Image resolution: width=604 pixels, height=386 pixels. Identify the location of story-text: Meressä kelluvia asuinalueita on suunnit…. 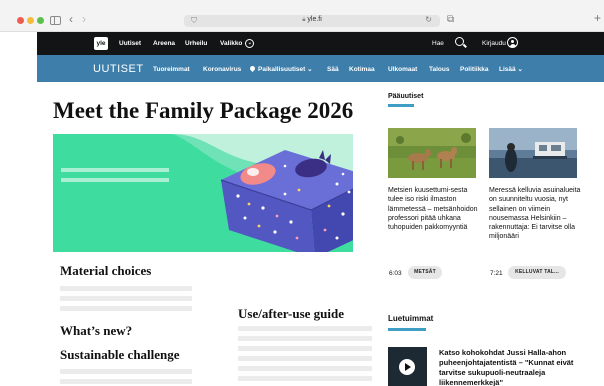
(535, 214).